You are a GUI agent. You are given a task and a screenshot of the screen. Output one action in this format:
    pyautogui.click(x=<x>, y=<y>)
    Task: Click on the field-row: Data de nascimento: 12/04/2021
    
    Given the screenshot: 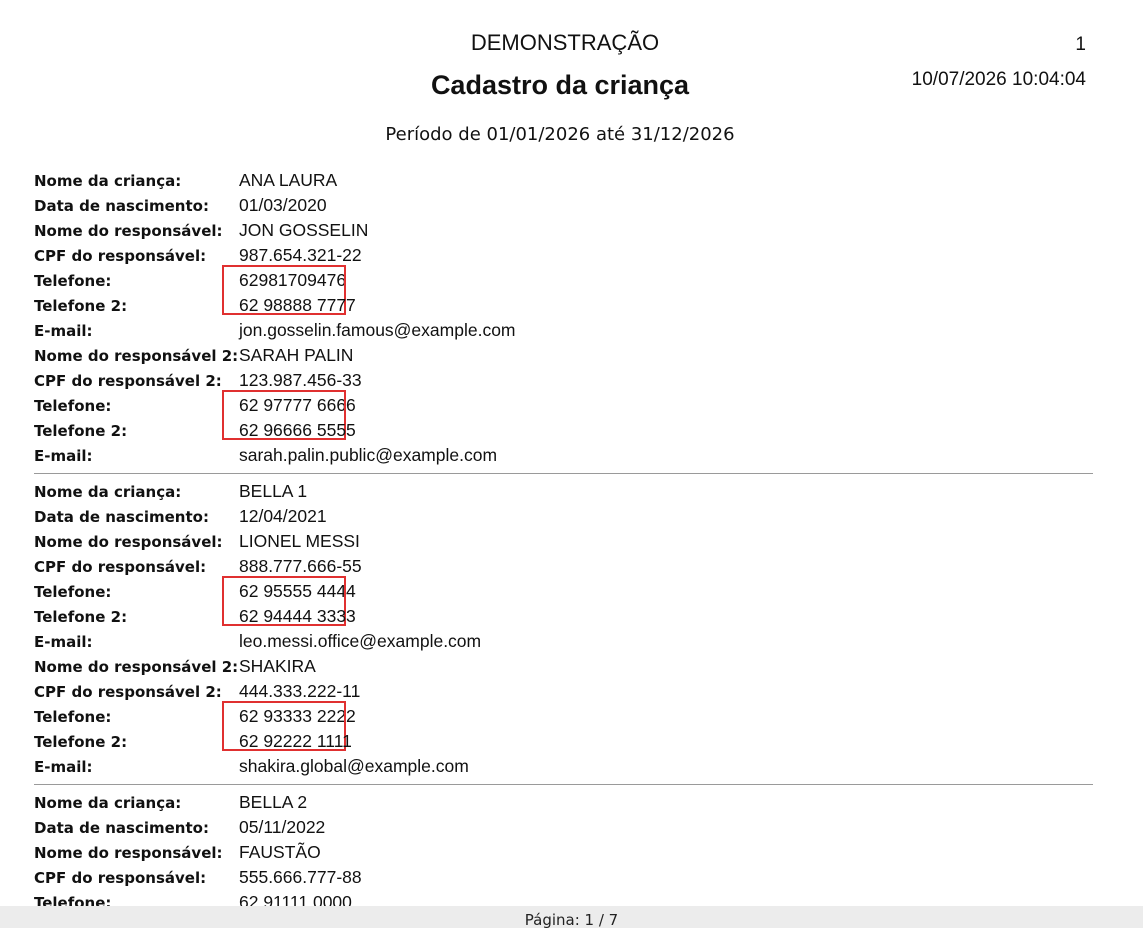 What is the action you would take?
    pyautogui.click(x=563, y=516)
    